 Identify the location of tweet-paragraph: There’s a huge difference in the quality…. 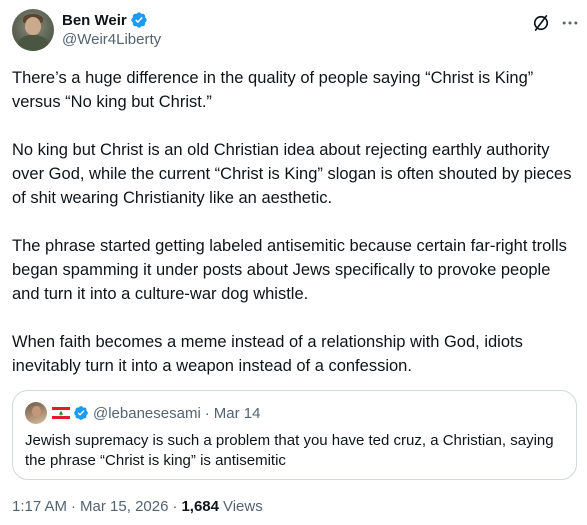
(273, 90).